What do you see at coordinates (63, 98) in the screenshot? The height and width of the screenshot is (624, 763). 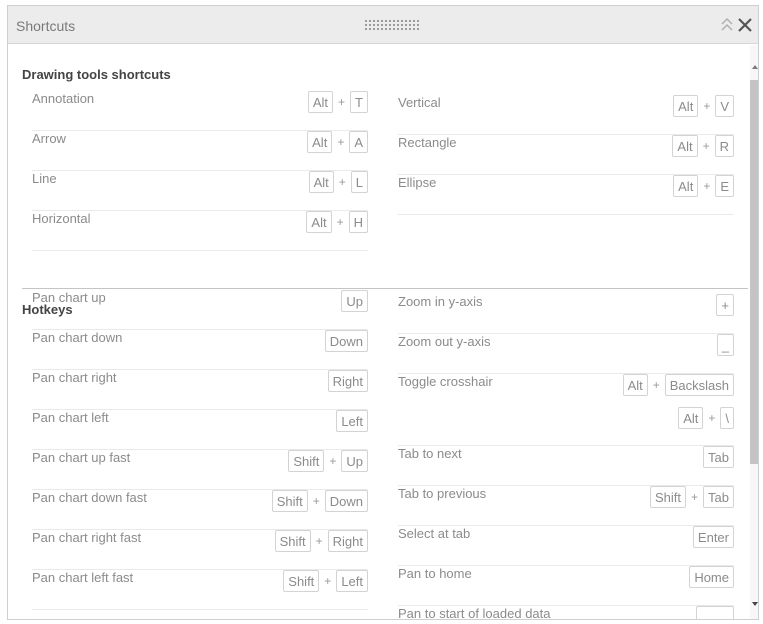 I see `shortcut-label: Annotation` at bounding box center [63, 98].